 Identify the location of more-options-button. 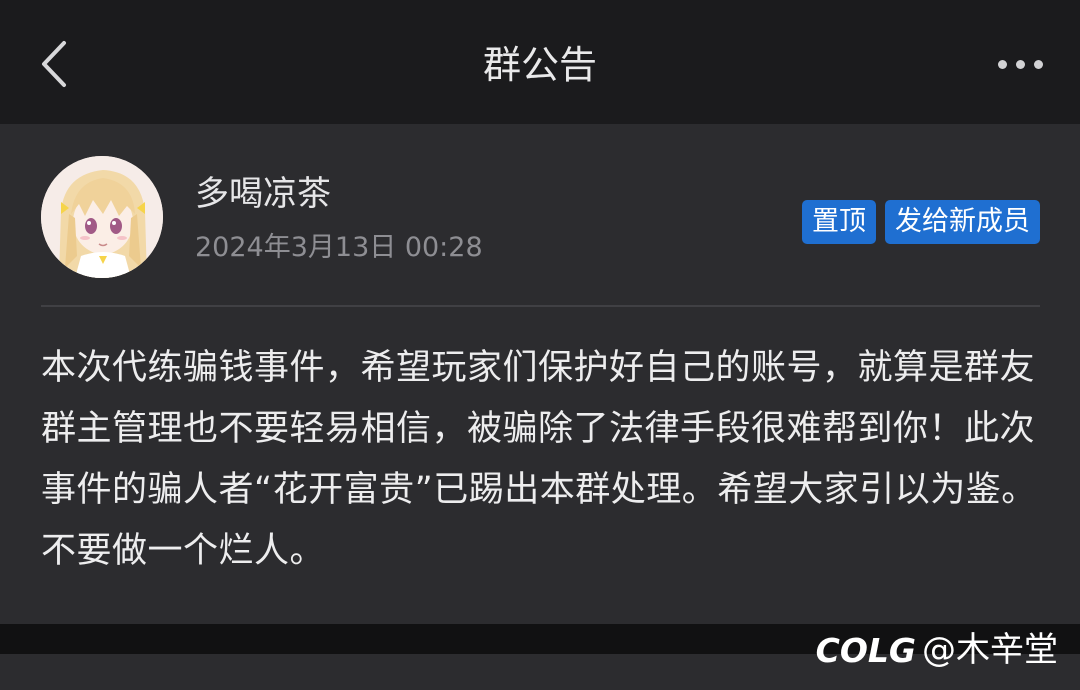
(1020, 64).